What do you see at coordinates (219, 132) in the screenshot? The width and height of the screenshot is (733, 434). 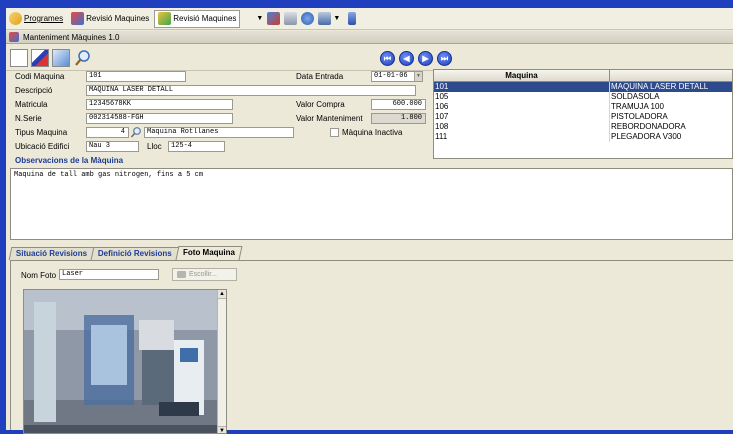 I see `tipus-description: Maquina Rotllanes` at bounding box center [219, 132].